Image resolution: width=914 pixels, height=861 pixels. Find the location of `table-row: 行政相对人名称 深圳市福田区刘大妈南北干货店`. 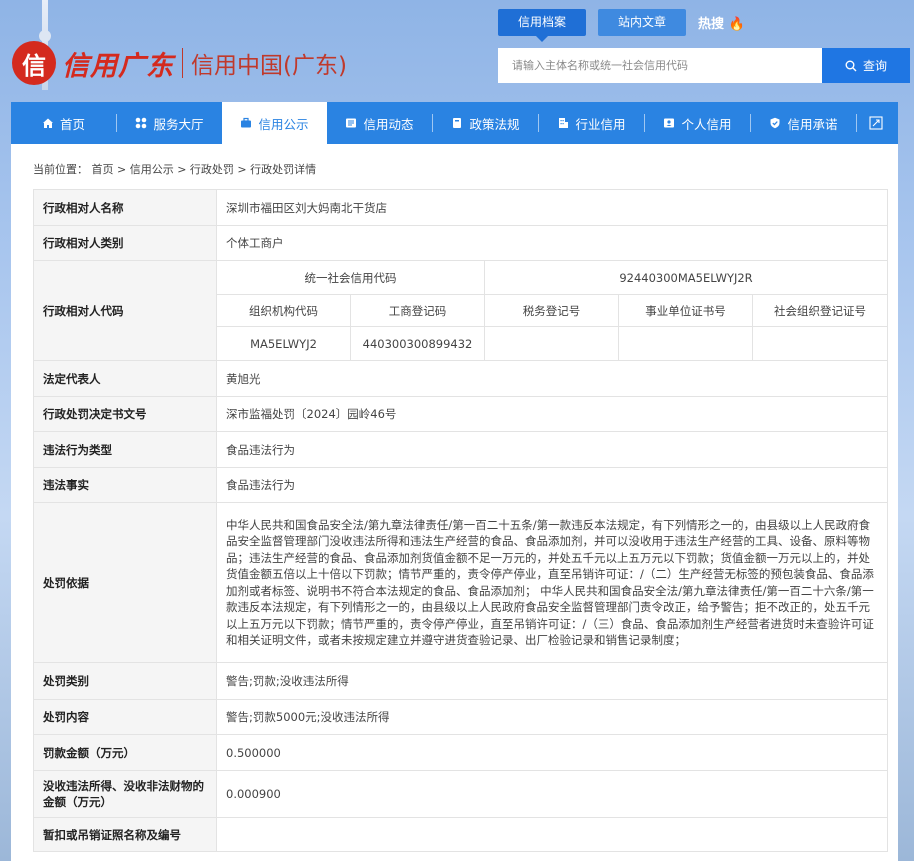

table-row: 行政相对人名称 深圳市福田区刘大妈南北干货店 is located at coordinates (460, 207).